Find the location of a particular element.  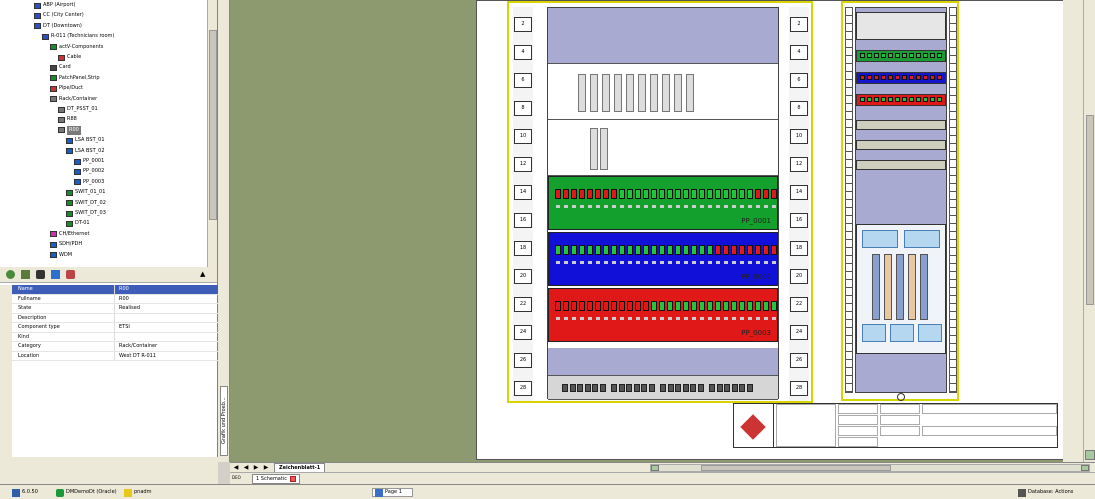

property-row: Description is located at coordinates (115, 318).